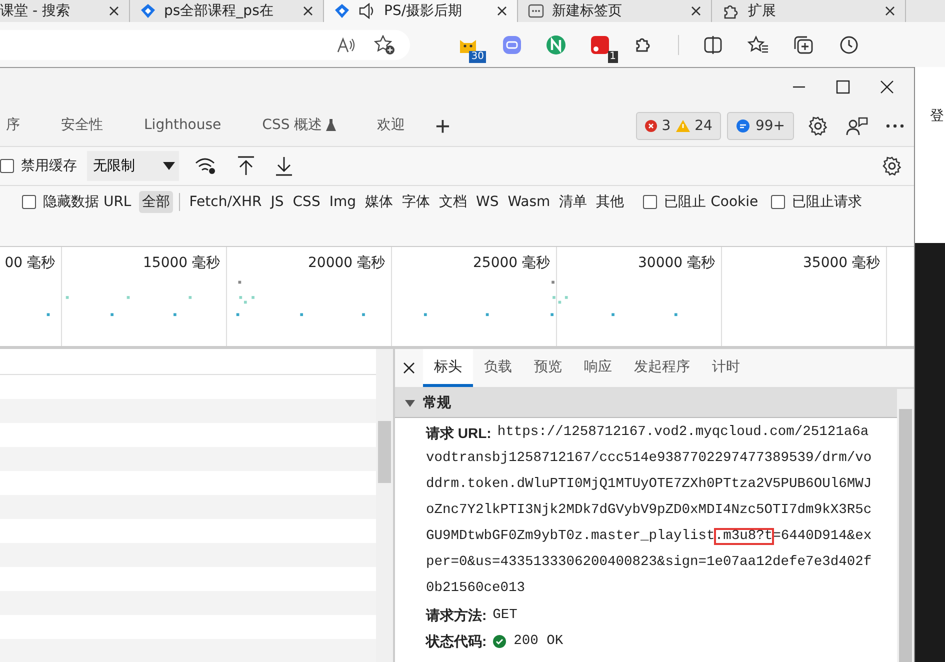  What do you see at coordinates (367, 11) in the screenshot?
I see `speaker-icon` at bounding box center [367, 11].